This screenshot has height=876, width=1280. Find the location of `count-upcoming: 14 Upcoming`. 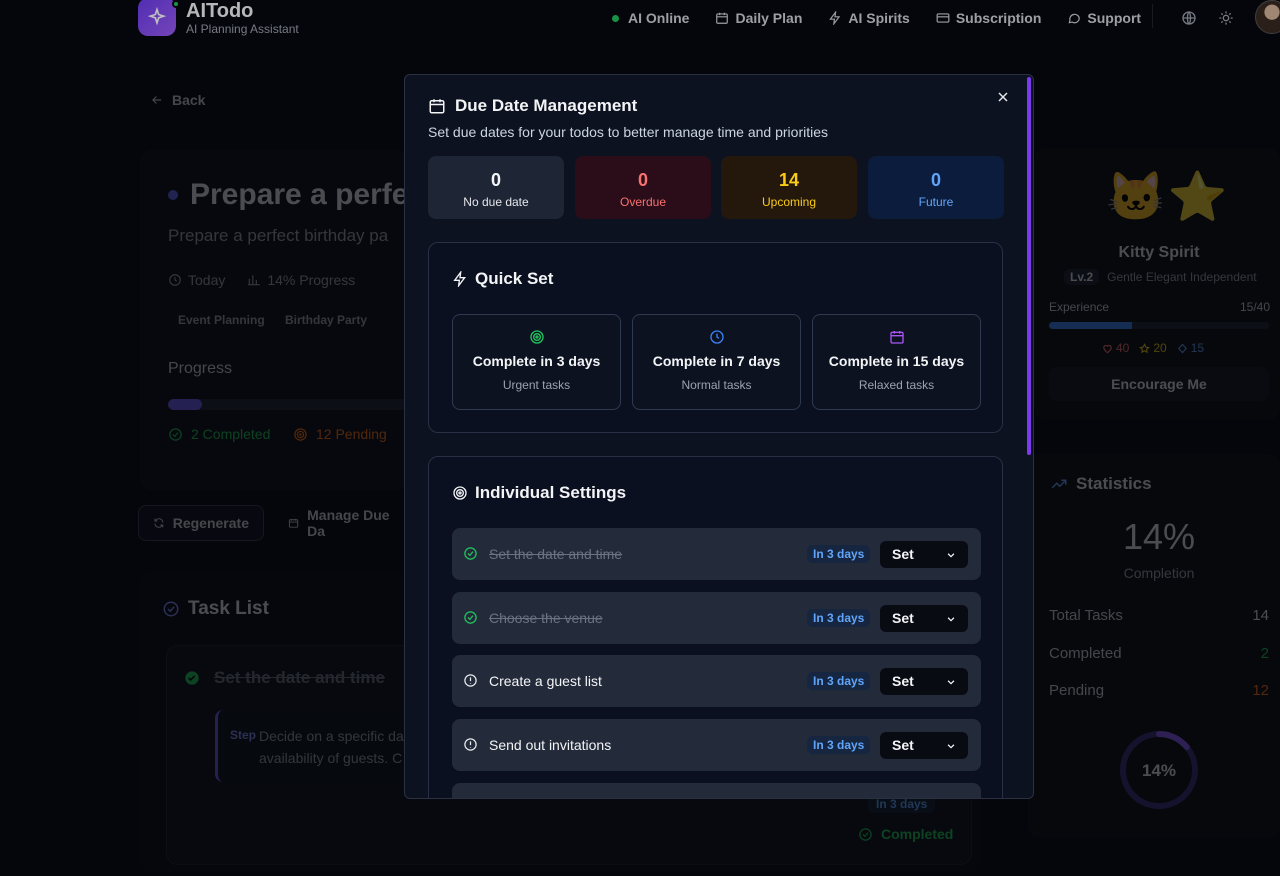

count-upcoming: 14 Upcoming is located at coordinates (789, 187).